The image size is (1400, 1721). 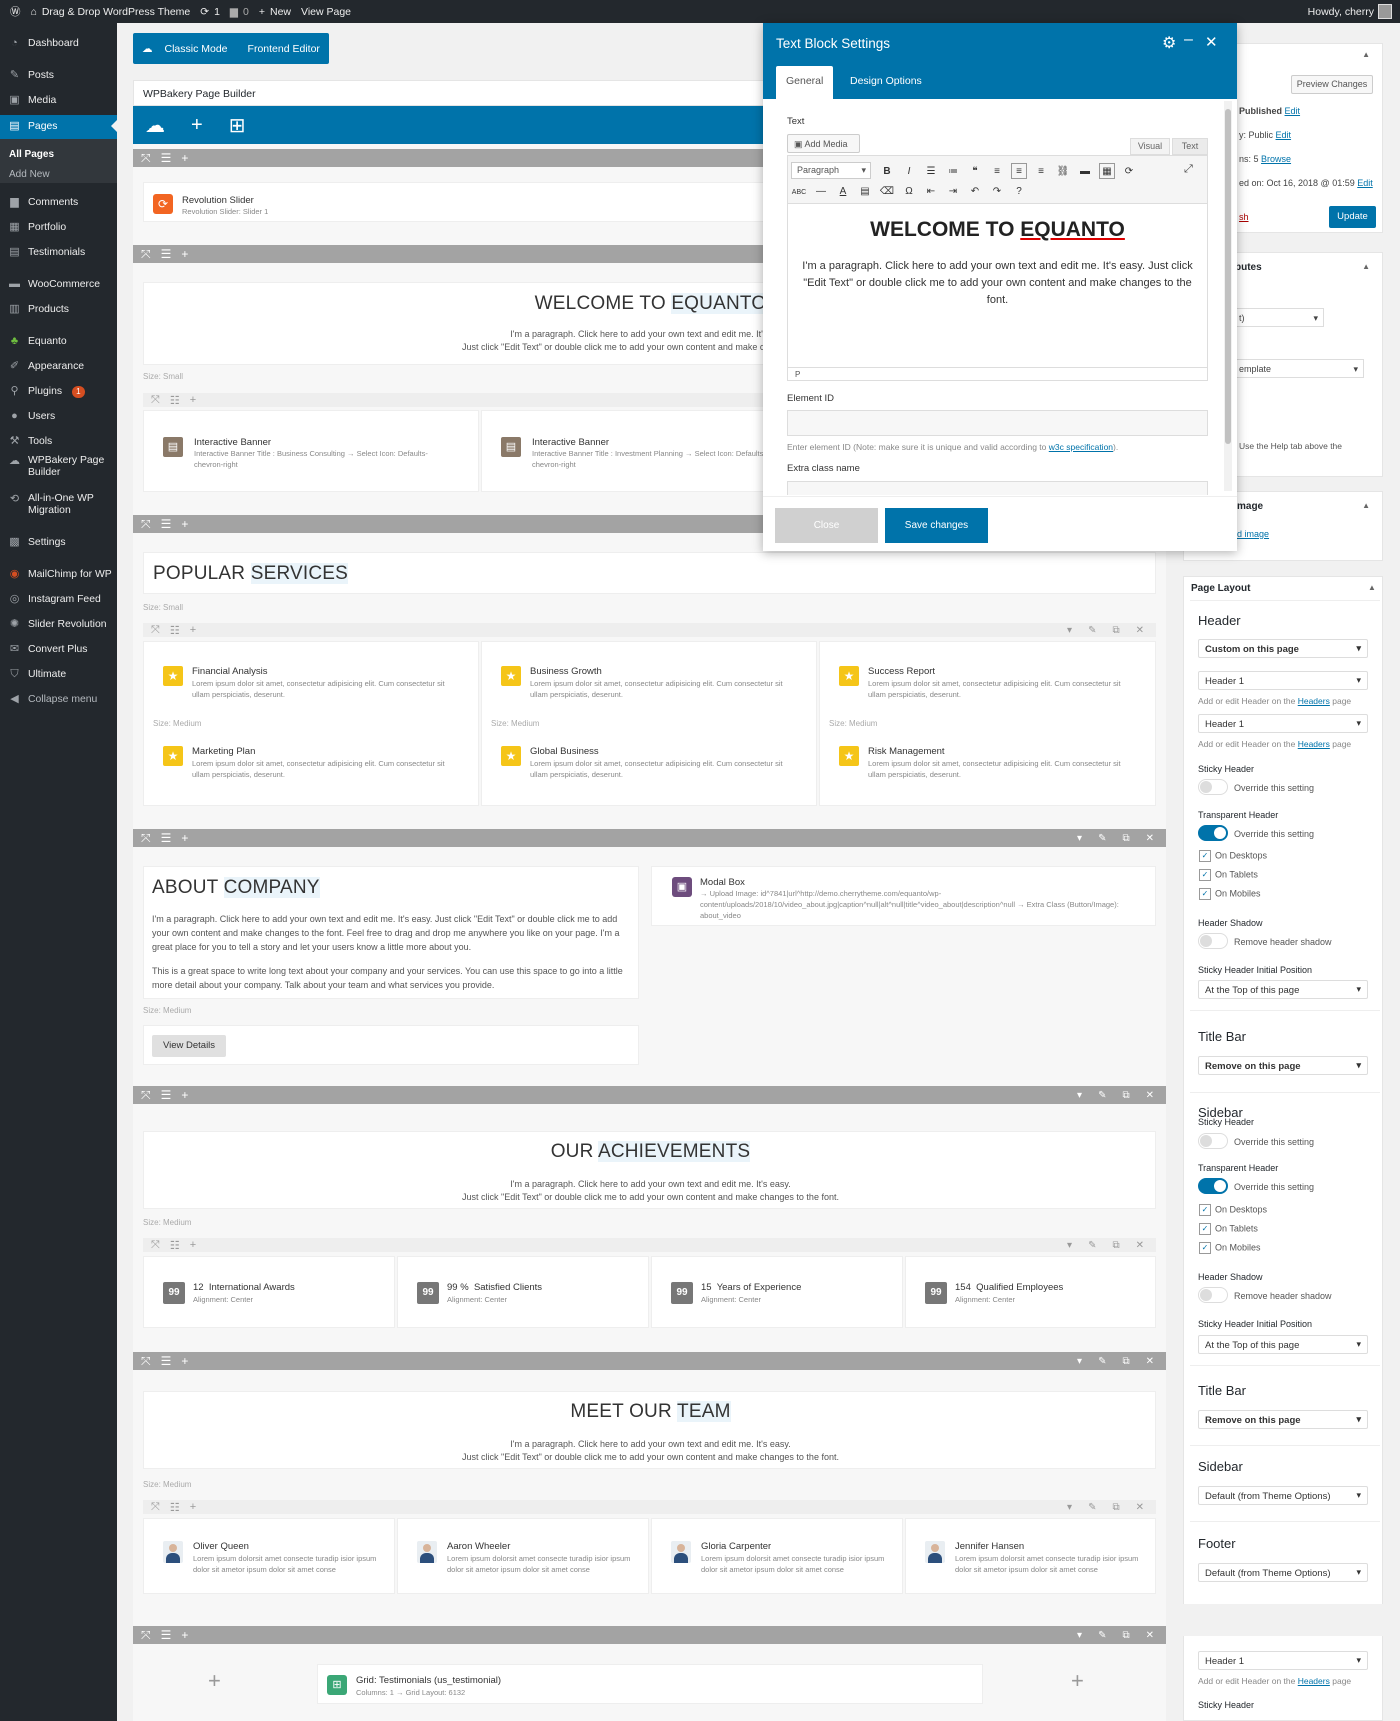 I want to click on menu-dashboard: ◔ Dashboard, so click(x=58, y=44).